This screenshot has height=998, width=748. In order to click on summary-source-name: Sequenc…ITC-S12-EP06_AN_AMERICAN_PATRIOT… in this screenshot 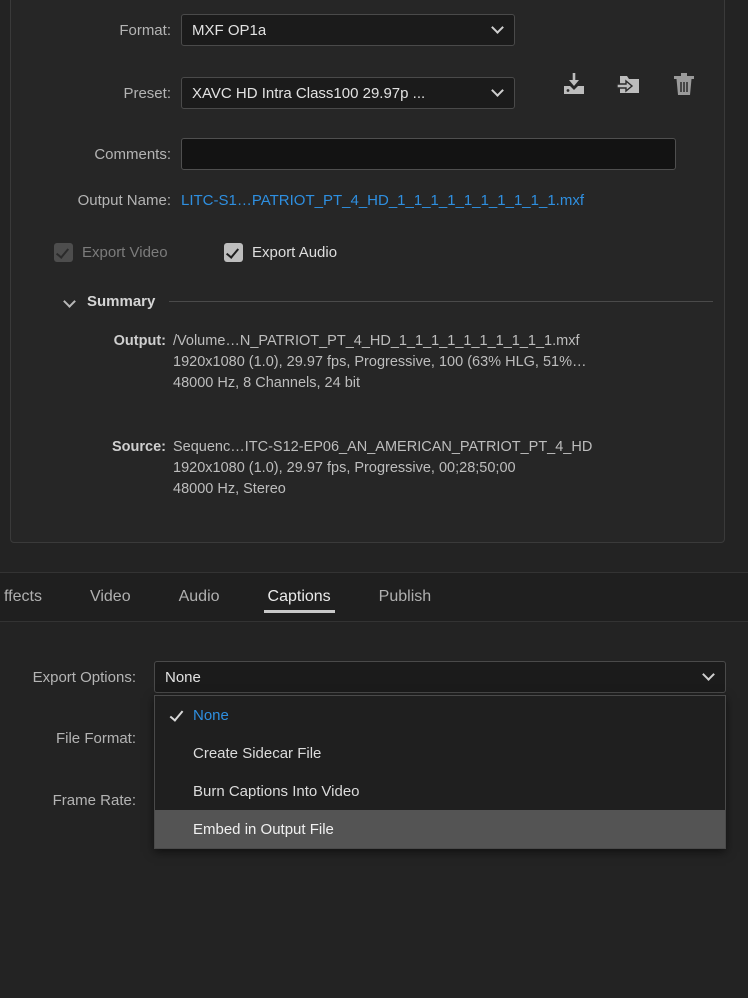, I will do `click(383, 447)`.